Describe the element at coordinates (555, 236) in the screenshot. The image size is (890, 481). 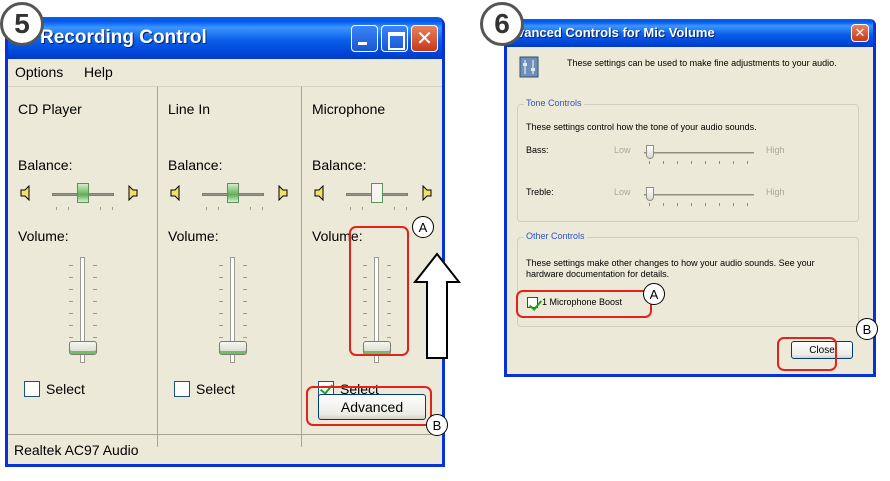
I see `other-controls-title: Other Controls` at that location.